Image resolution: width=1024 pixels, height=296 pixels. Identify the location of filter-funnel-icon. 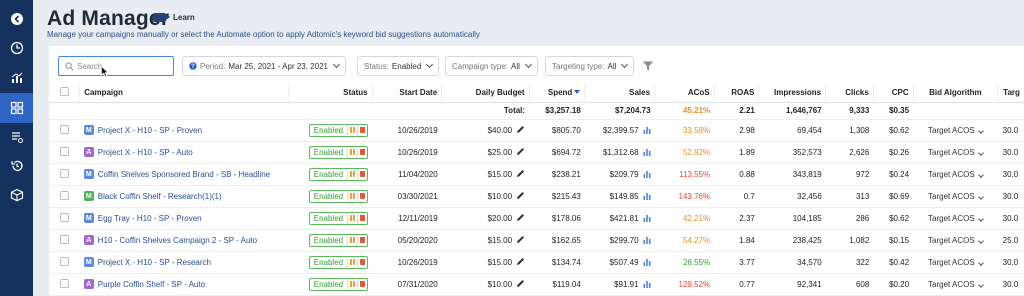
(648, 66).